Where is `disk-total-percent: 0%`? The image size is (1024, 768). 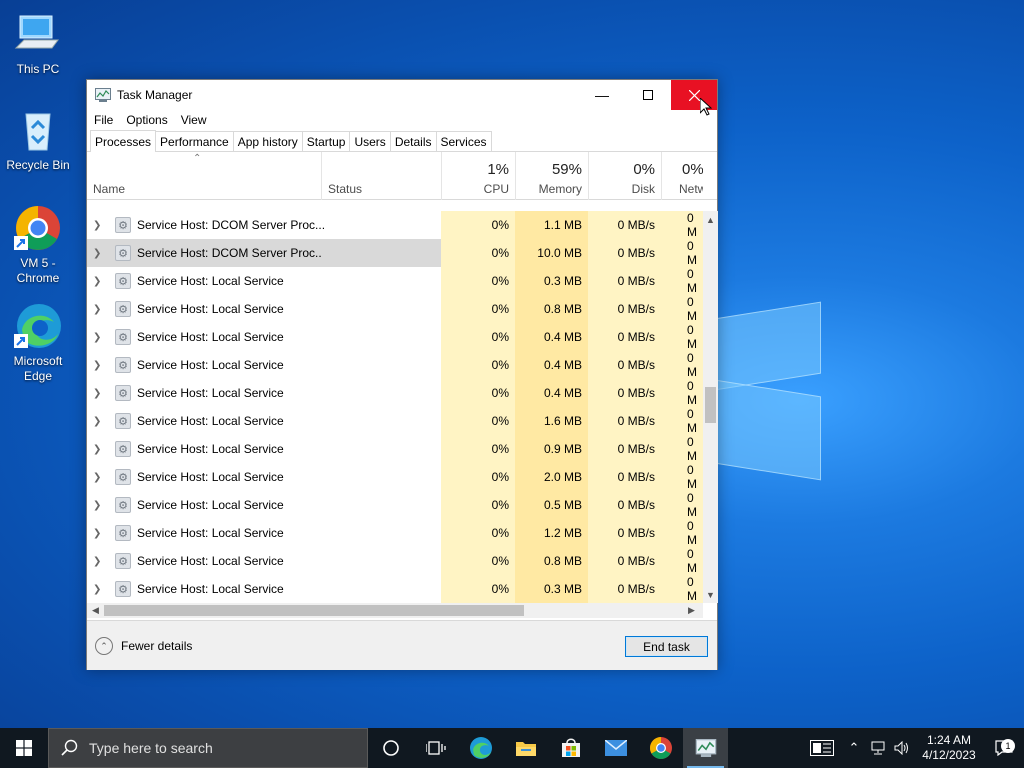
disk-total-percent: 0% is located at coordinates (644, 169).